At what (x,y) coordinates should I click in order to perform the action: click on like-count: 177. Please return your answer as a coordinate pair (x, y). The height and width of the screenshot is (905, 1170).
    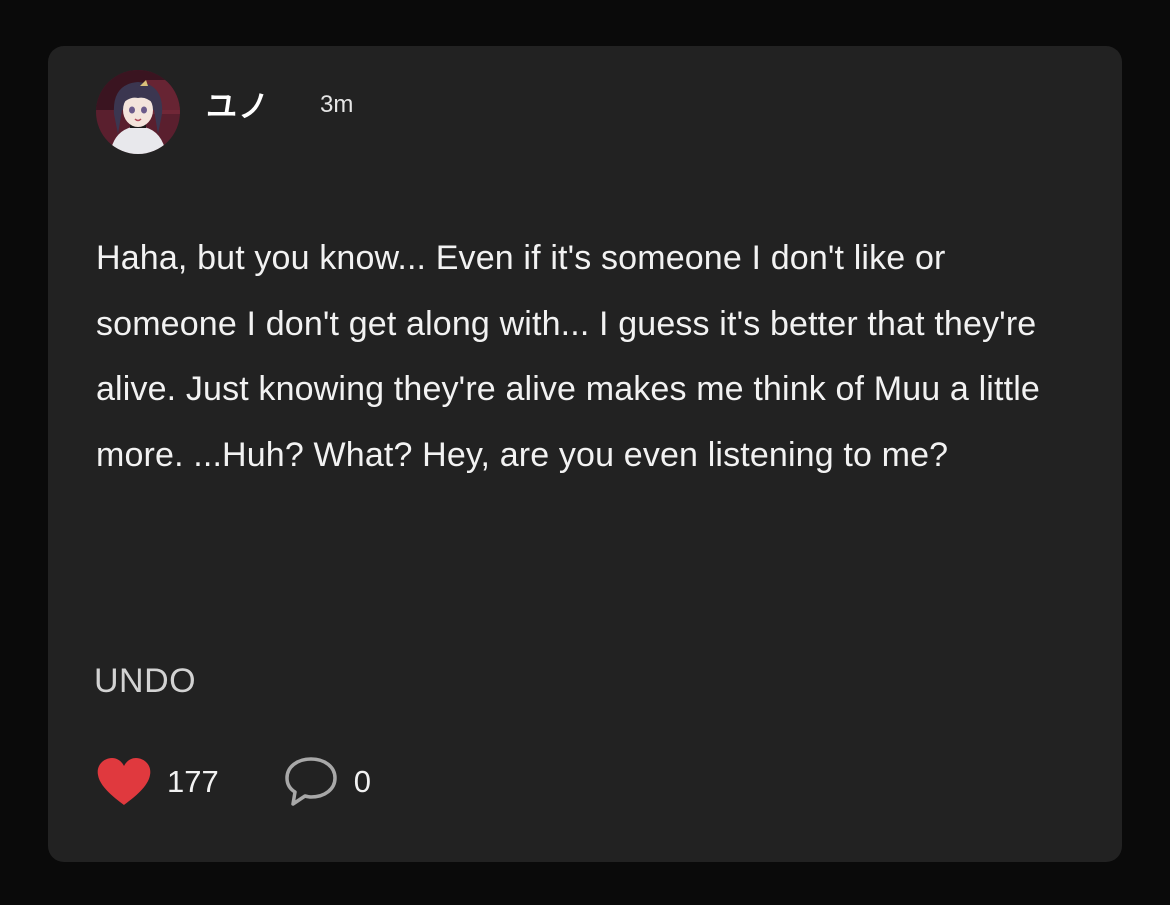
    Looking at the image, I should click on (193, 781).